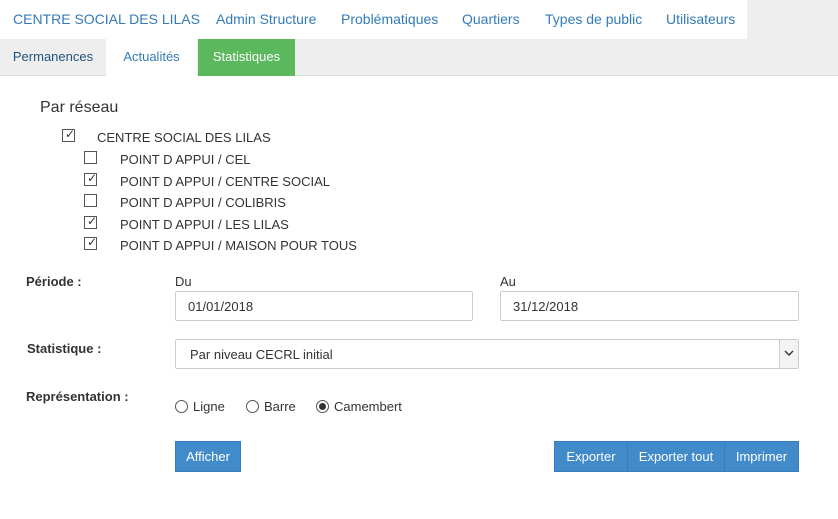 The height and width of the screenshot is (519, 838). Describe the element at coordinates (261, 354) in the screenshot. I see `statistic-selected-value: Par niveau CECRL initial` at that location.